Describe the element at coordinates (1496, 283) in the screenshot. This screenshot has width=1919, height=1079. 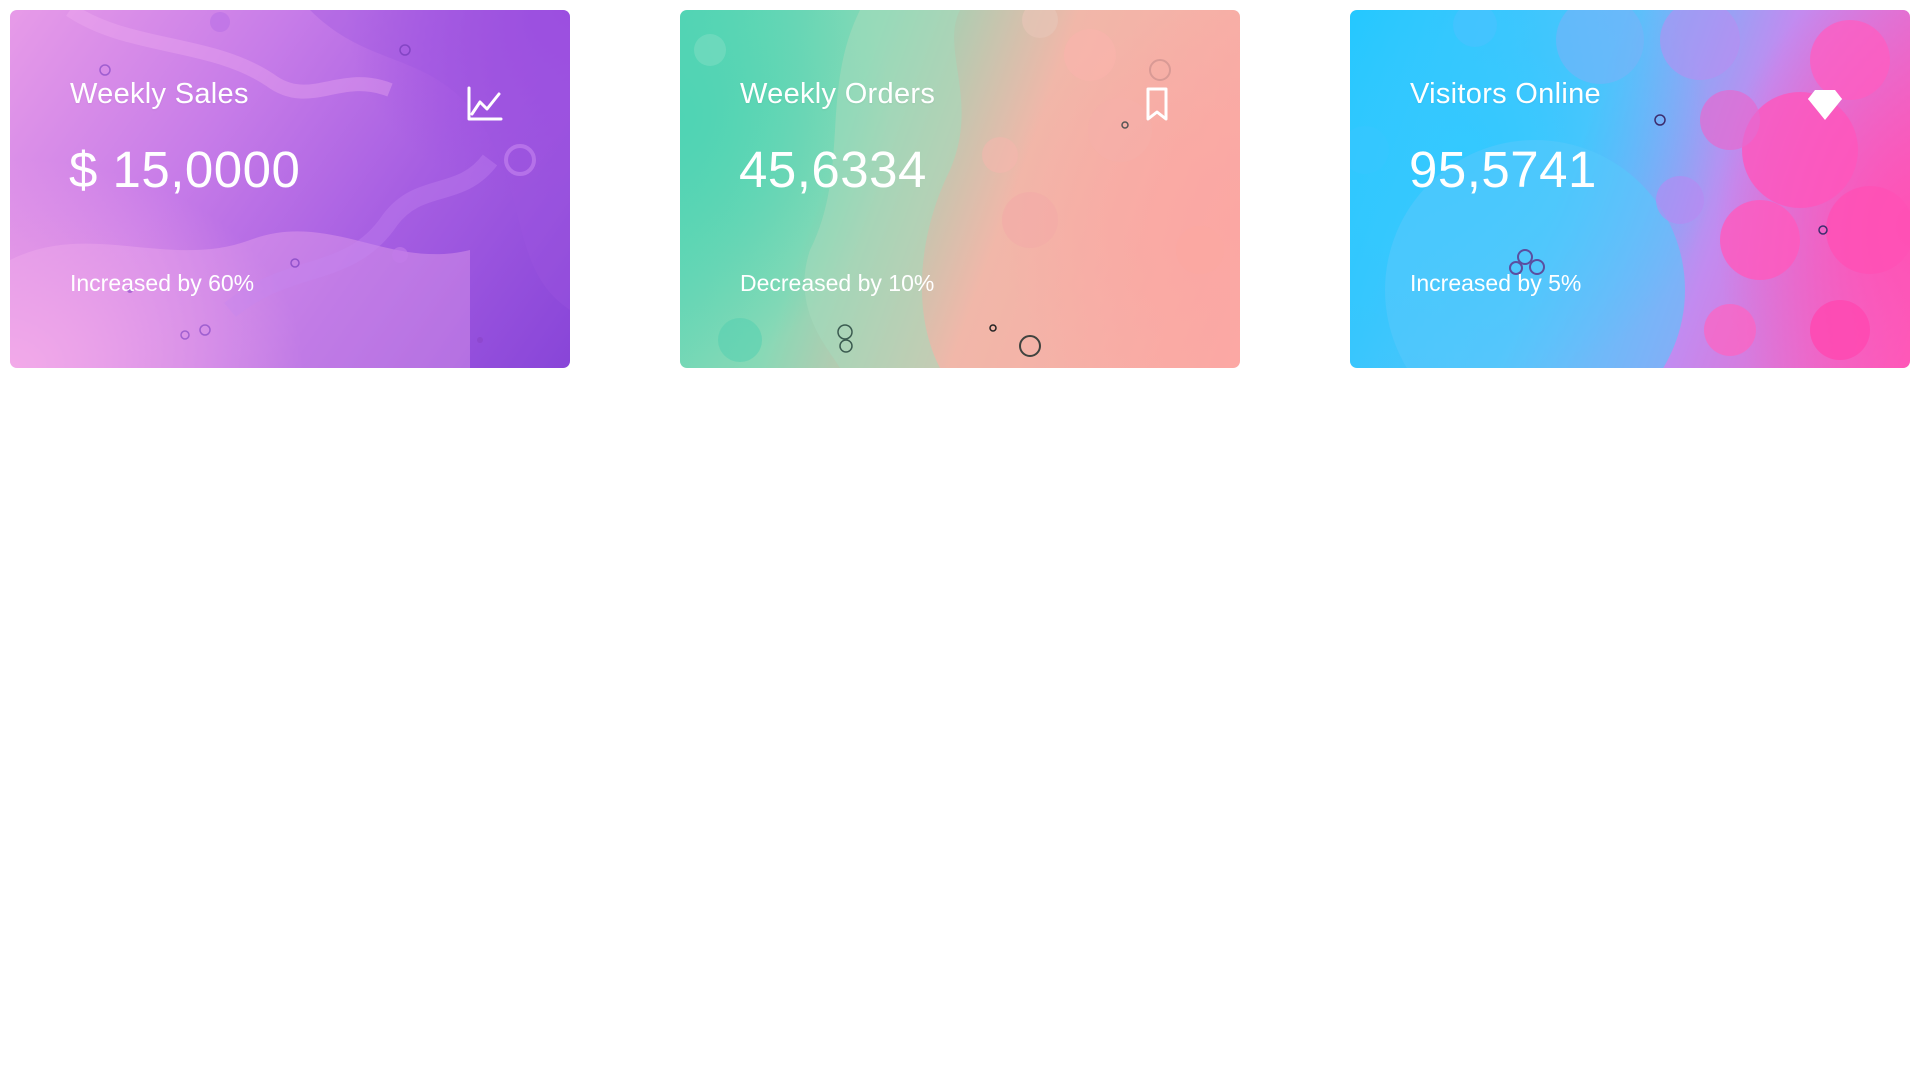
I see `card-change-text: Increased by 5%` at that location.